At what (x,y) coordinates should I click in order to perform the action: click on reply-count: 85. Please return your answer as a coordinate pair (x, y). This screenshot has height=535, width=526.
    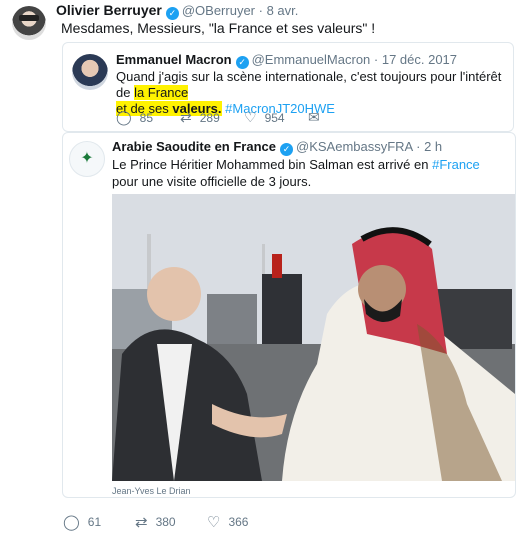
    Looking at the image, I should click on (146, 117).